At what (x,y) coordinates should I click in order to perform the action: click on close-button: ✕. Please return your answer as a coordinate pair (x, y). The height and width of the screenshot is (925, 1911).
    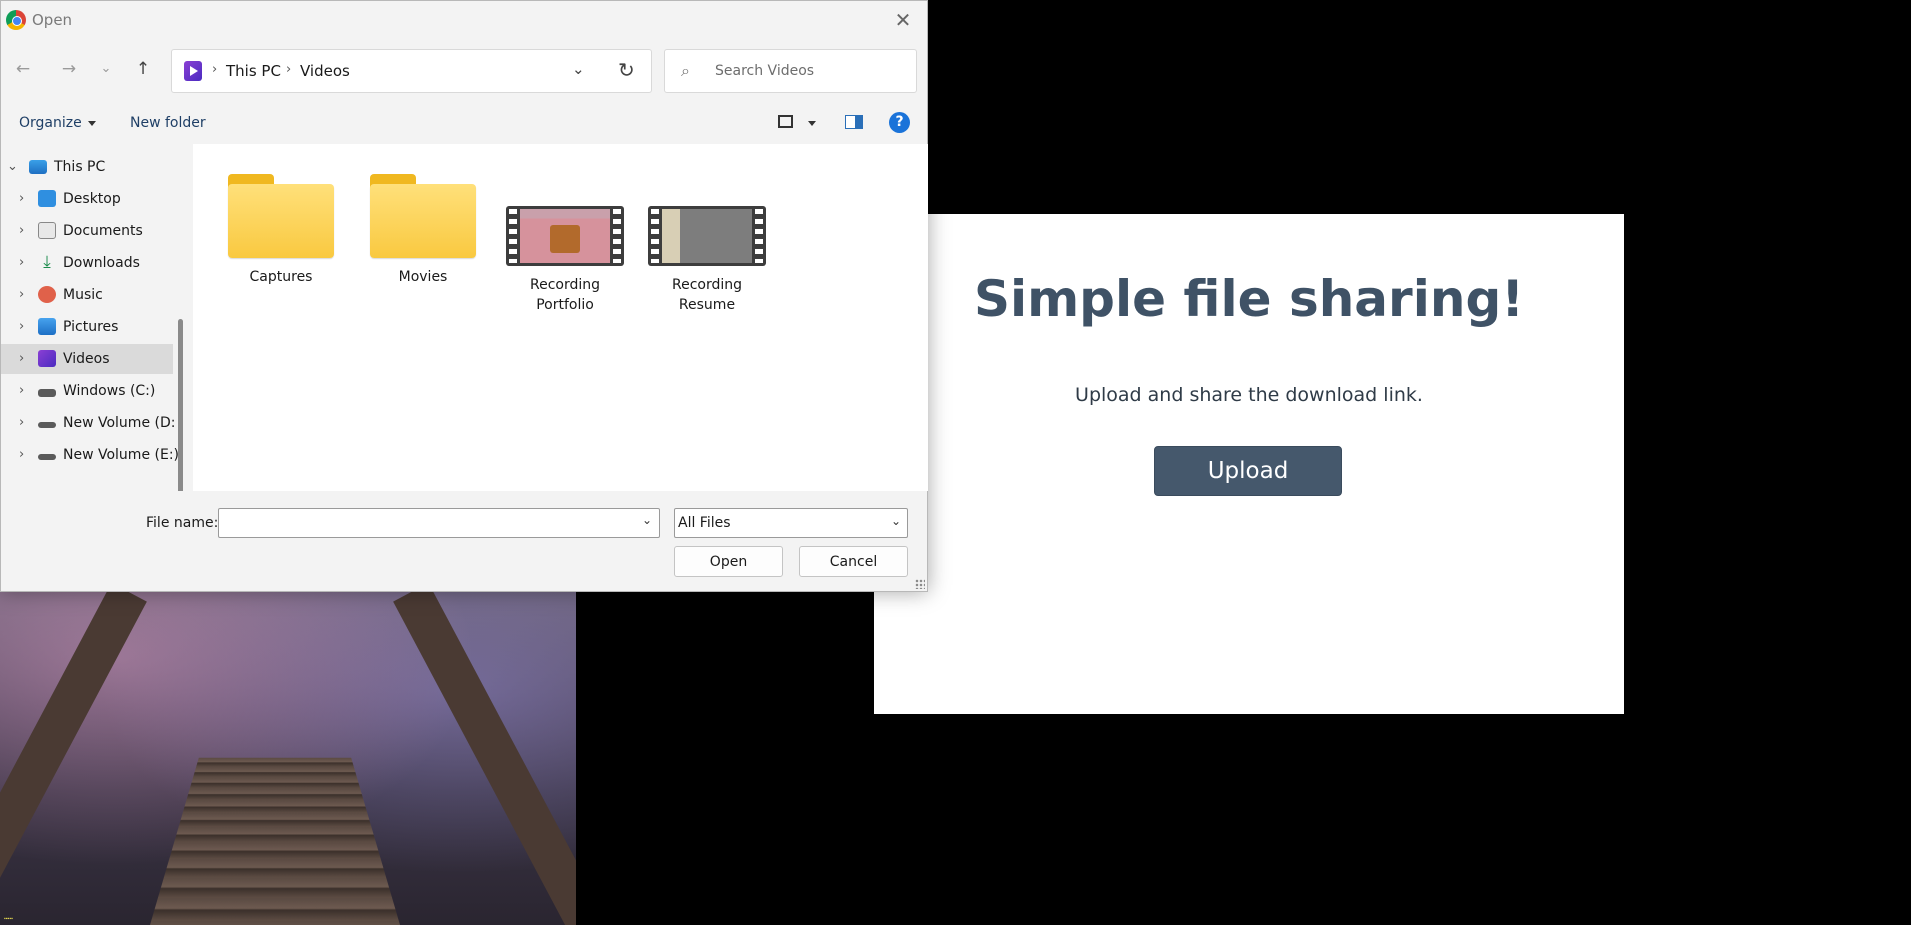
    Looking at the image, I should click on (903, 20).